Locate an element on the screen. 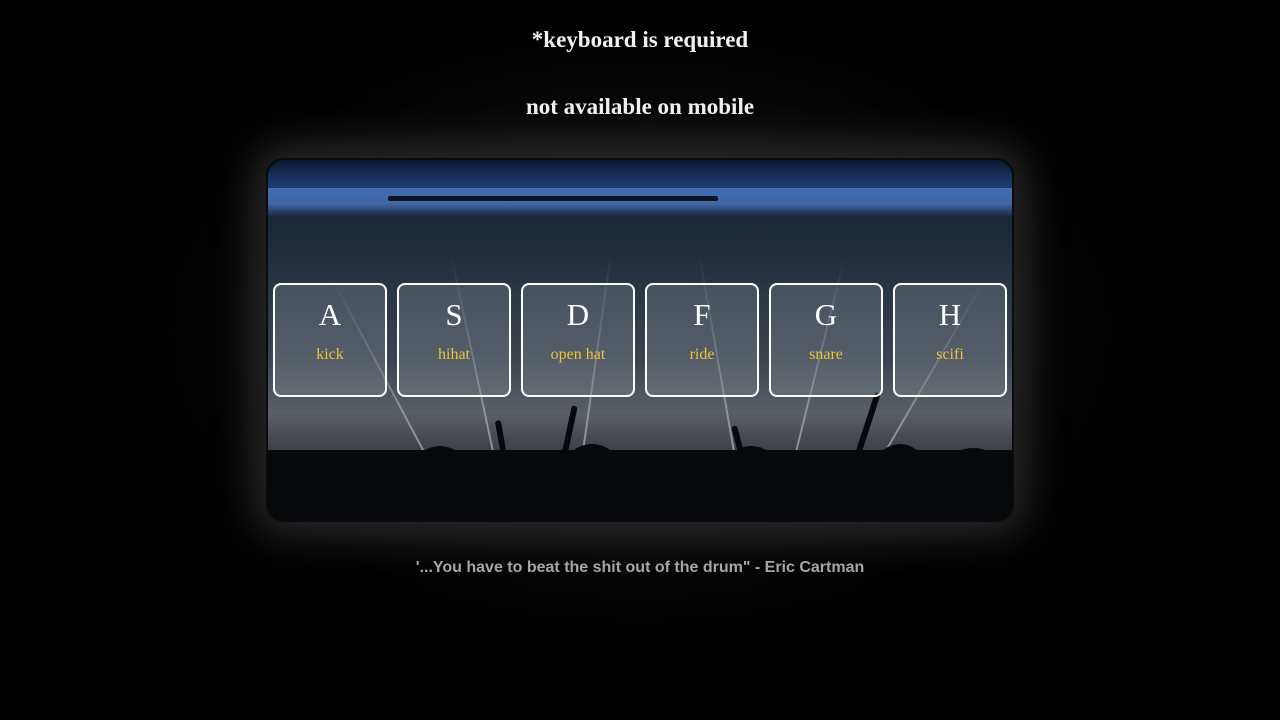 Image resolution: width=1280 pixels, height=720 pixels. key-letter: H is located at coordinates (950, 314).